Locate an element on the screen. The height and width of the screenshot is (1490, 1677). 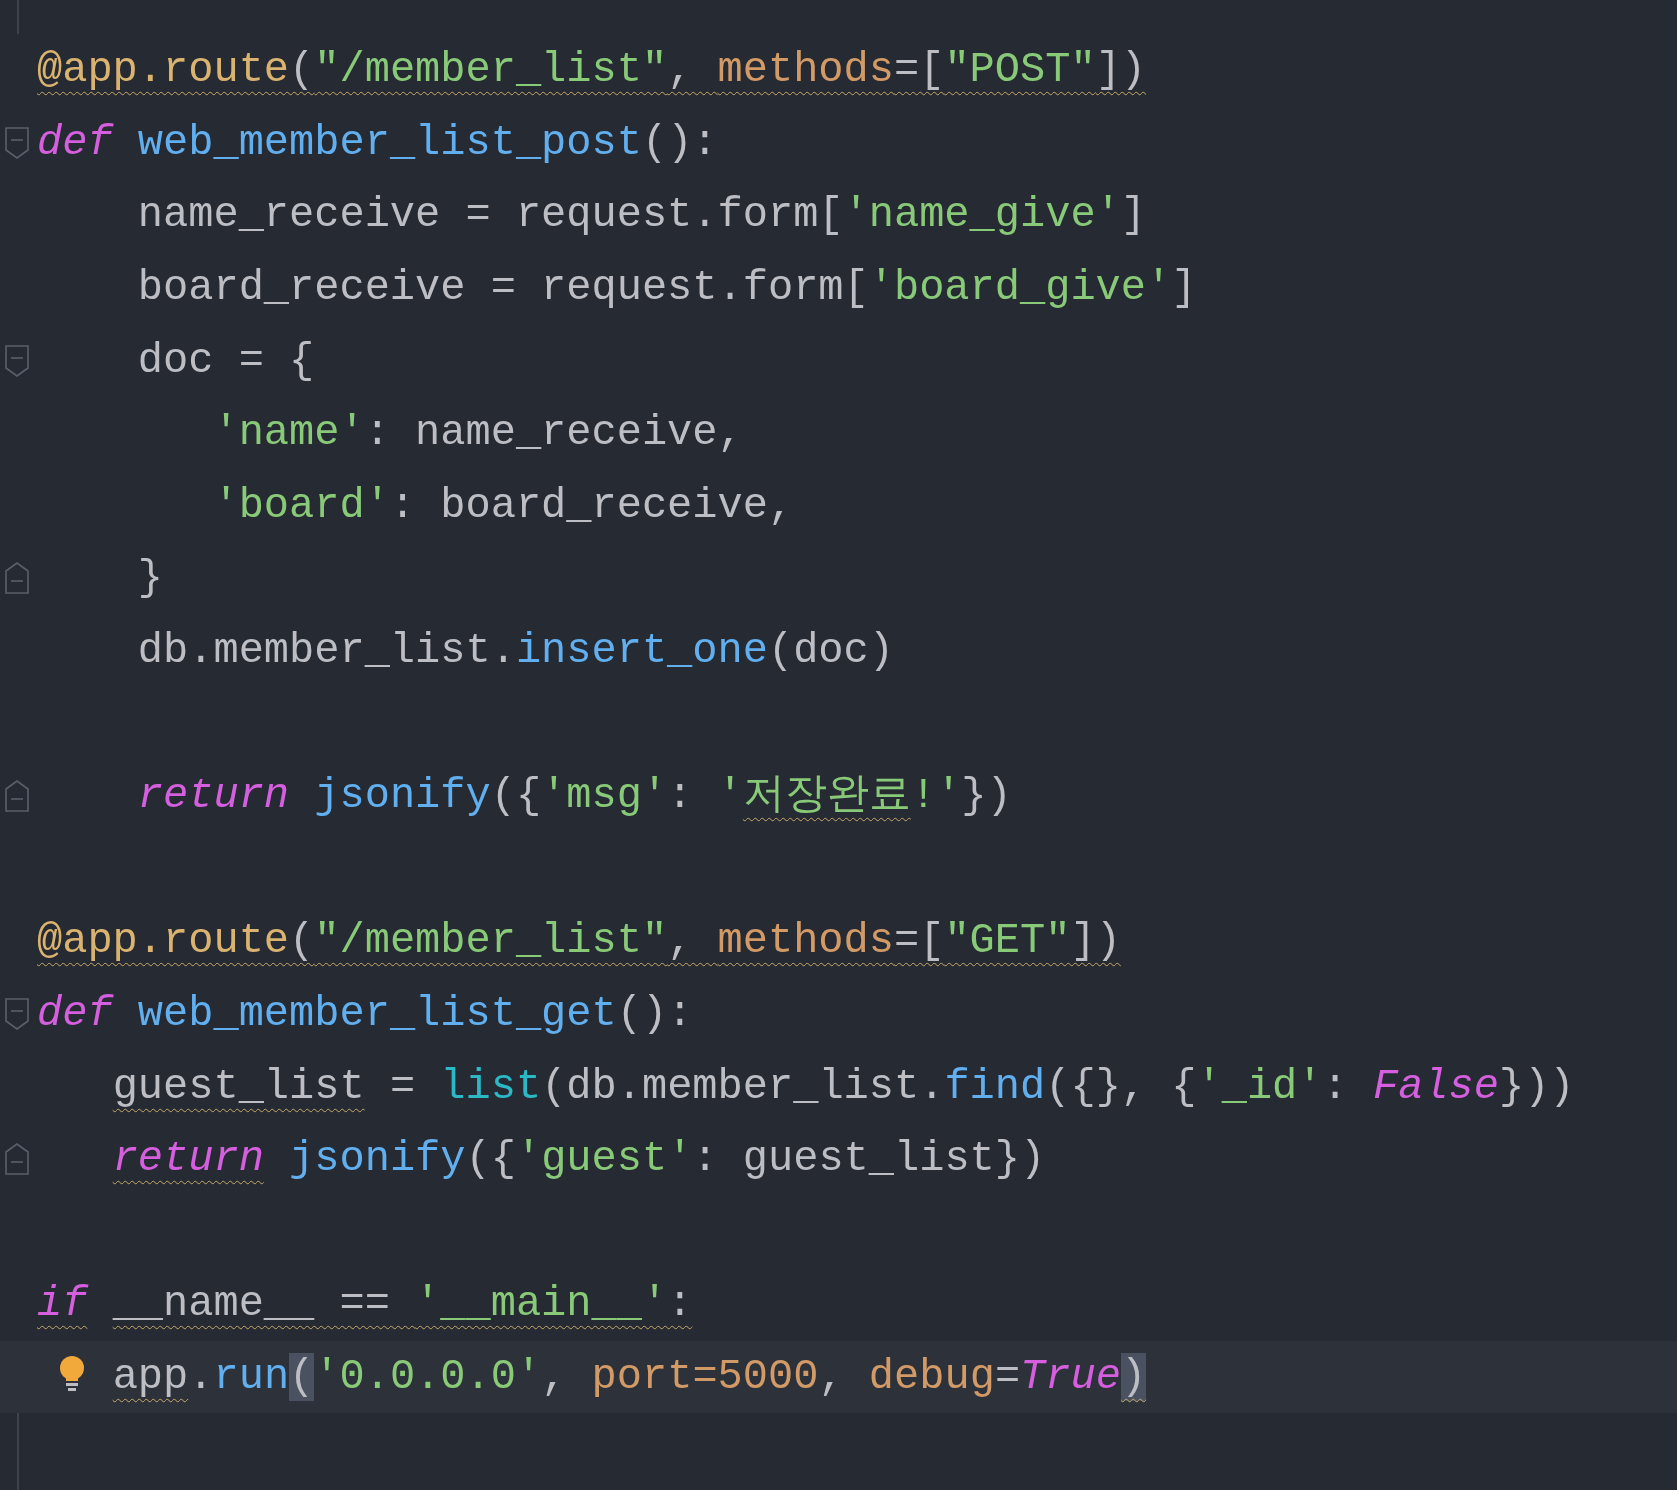
code-token: 'name' is located at coordinates (289, 433).